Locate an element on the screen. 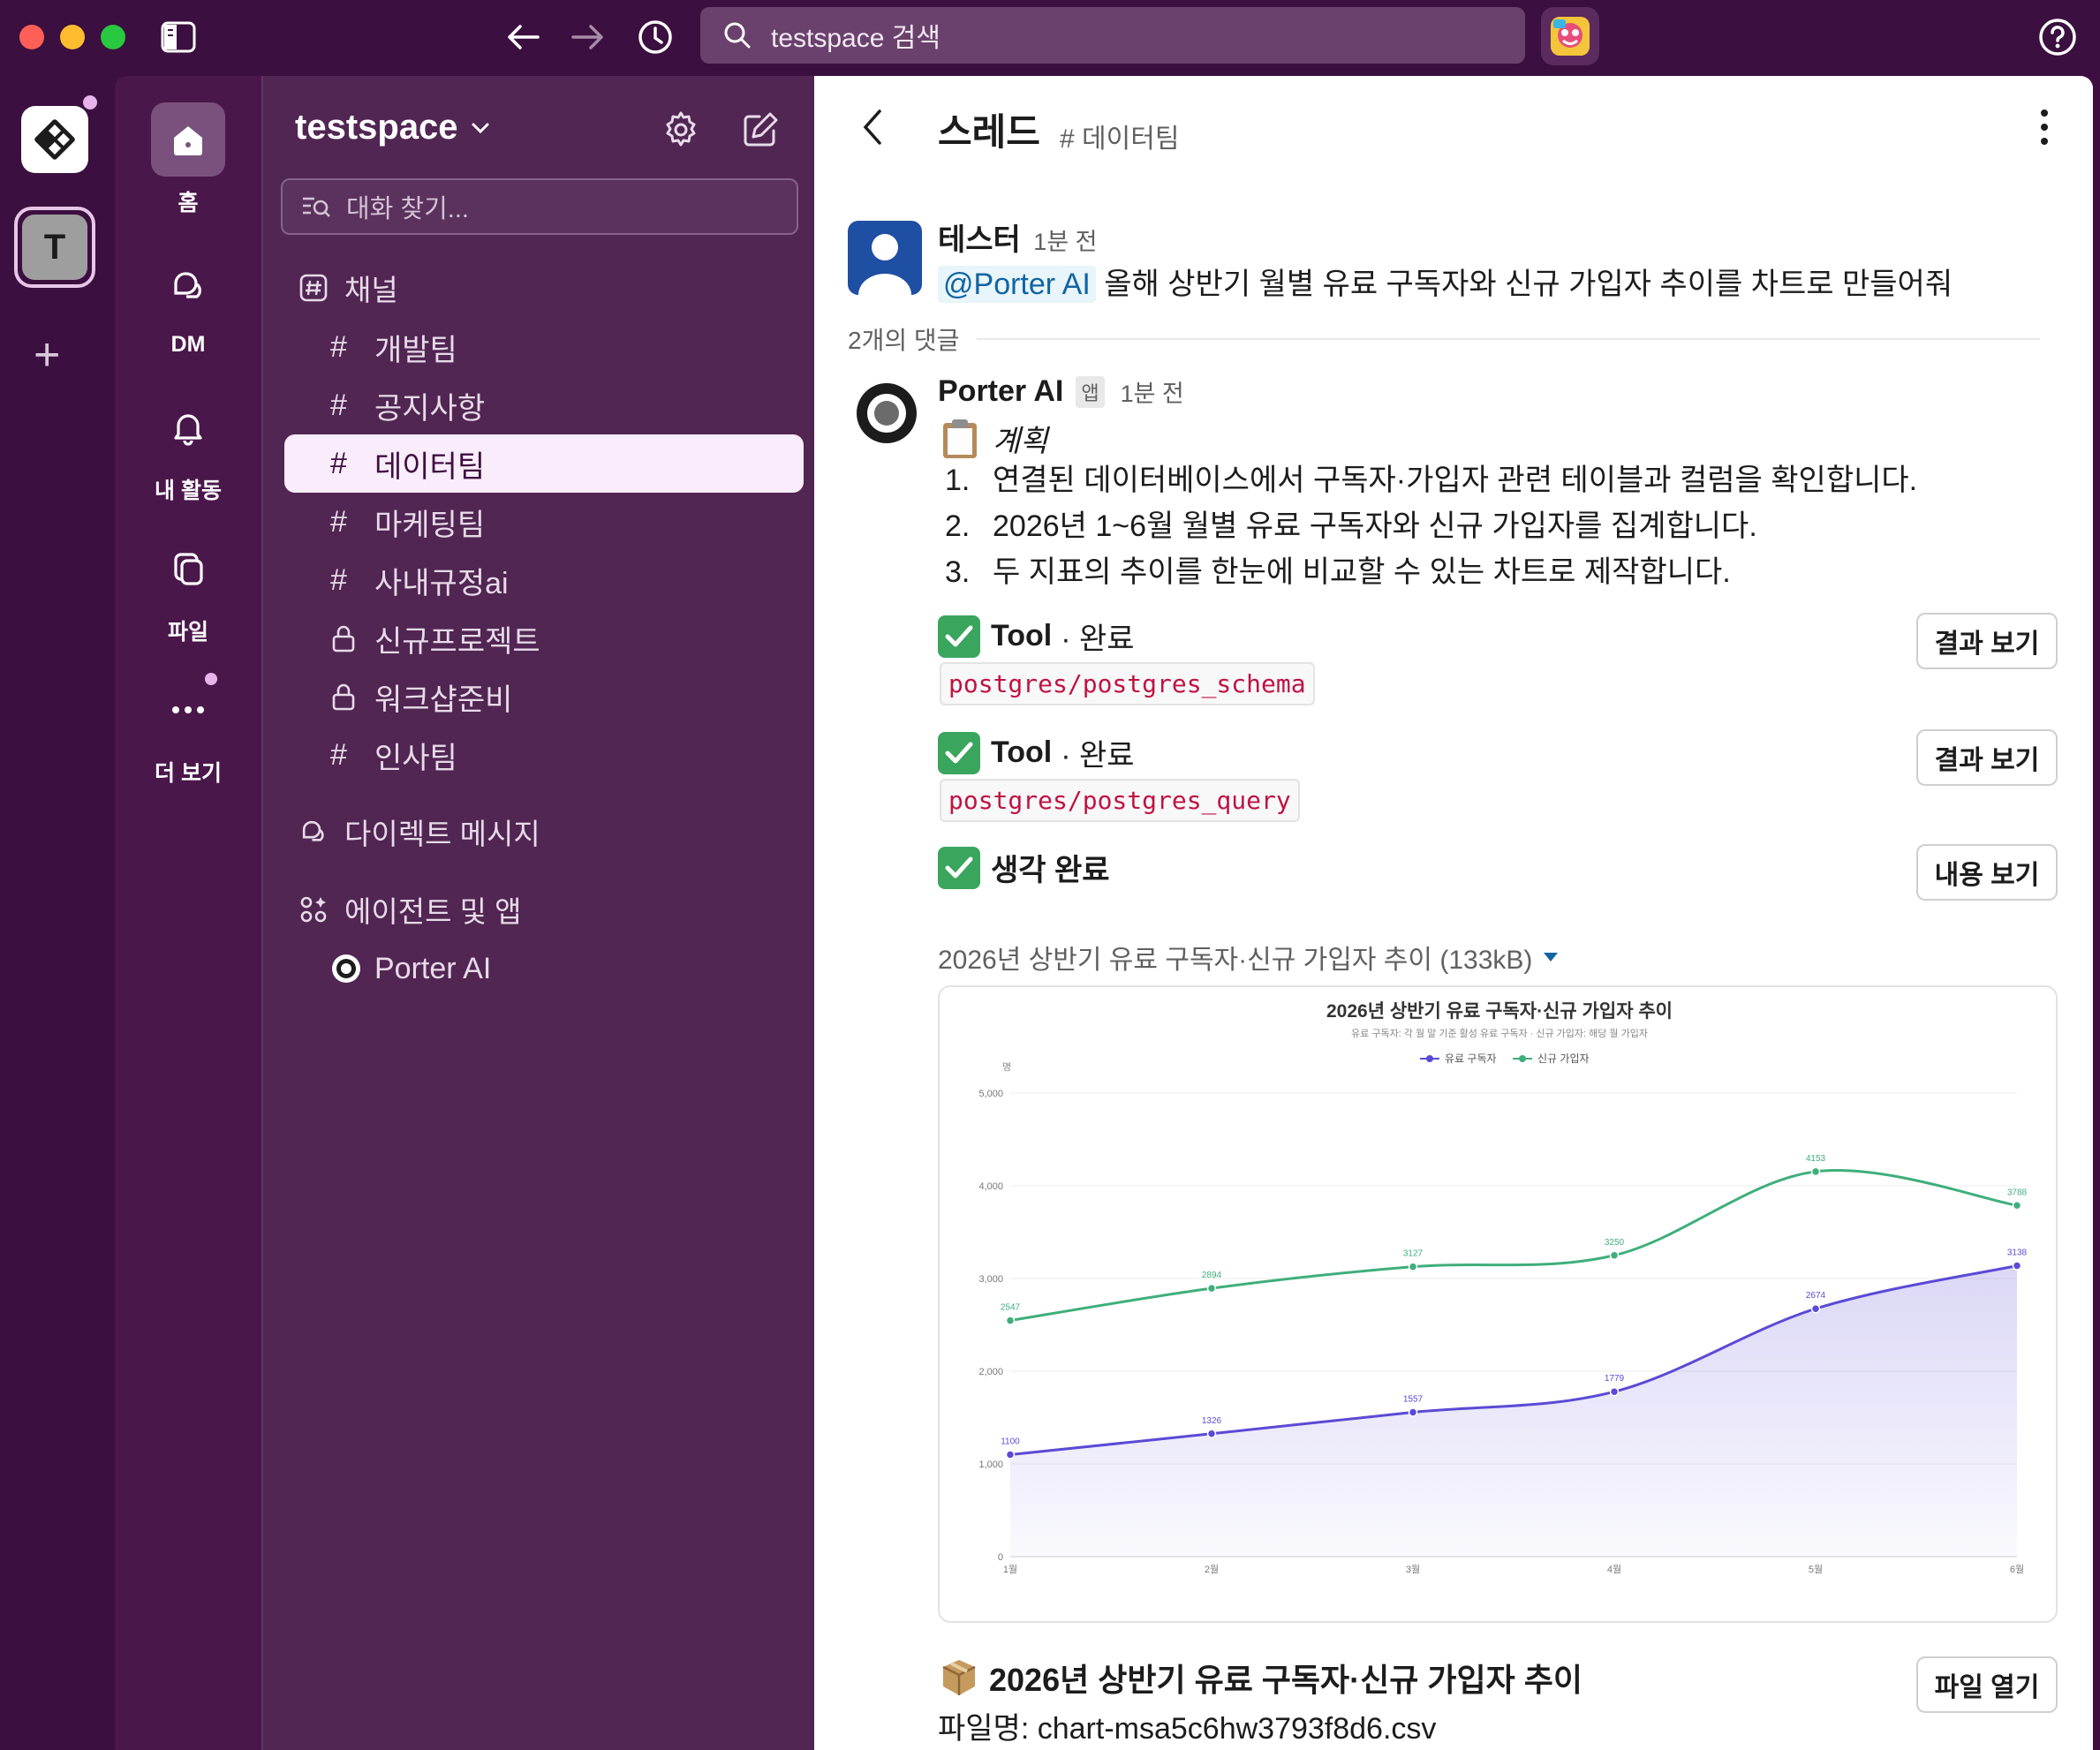 The image size is (2100, 1750). thread-back-chevron-icon is located at coordinates (873, 129).